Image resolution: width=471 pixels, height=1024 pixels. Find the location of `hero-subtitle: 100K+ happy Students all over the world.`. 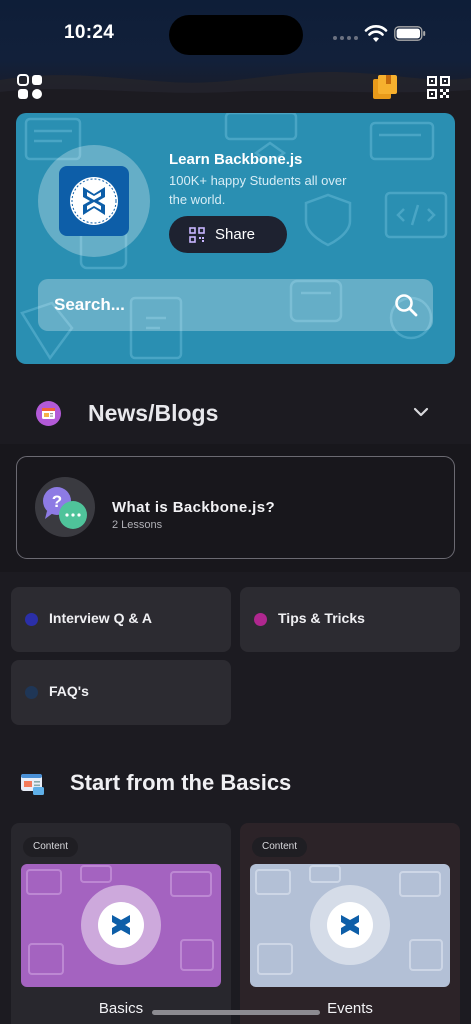

hero-subtitle: 100K+ happy Students all over the world. is located at coordinates (258, 190).